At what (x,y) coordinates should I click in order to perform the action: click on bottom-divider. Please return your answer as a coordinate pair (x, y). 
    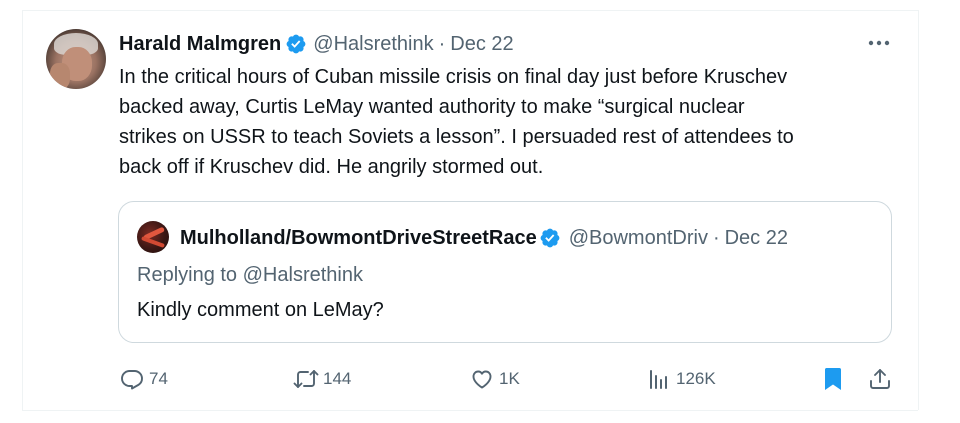
    Looking at the image, I should click on (470, 410).